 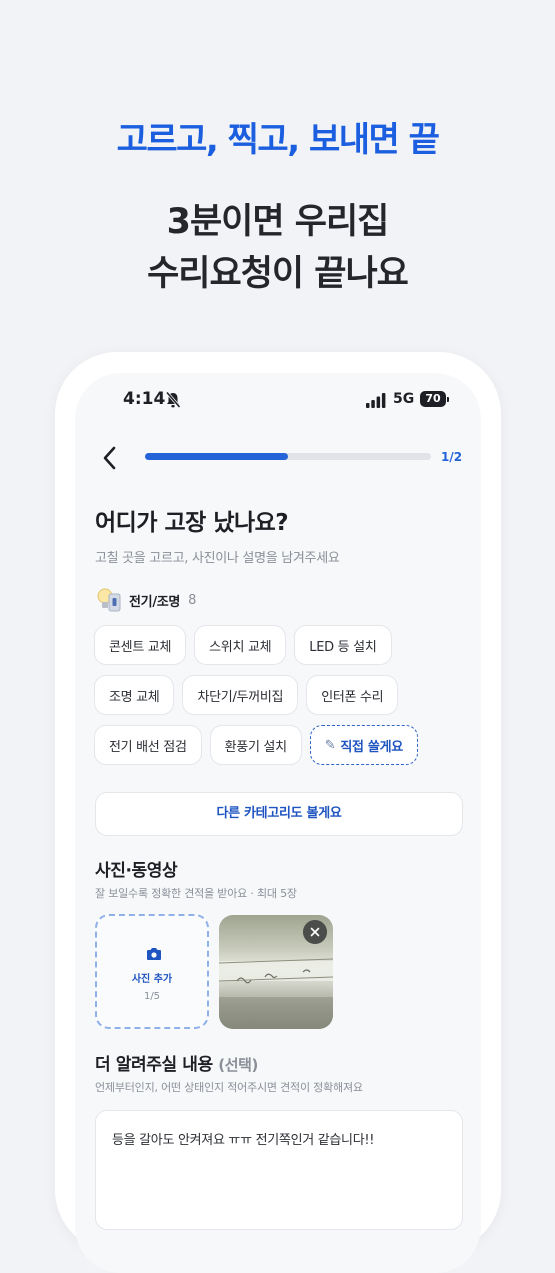 I want to click on note-optional-label: (선택), so click(x=238, y=1065).